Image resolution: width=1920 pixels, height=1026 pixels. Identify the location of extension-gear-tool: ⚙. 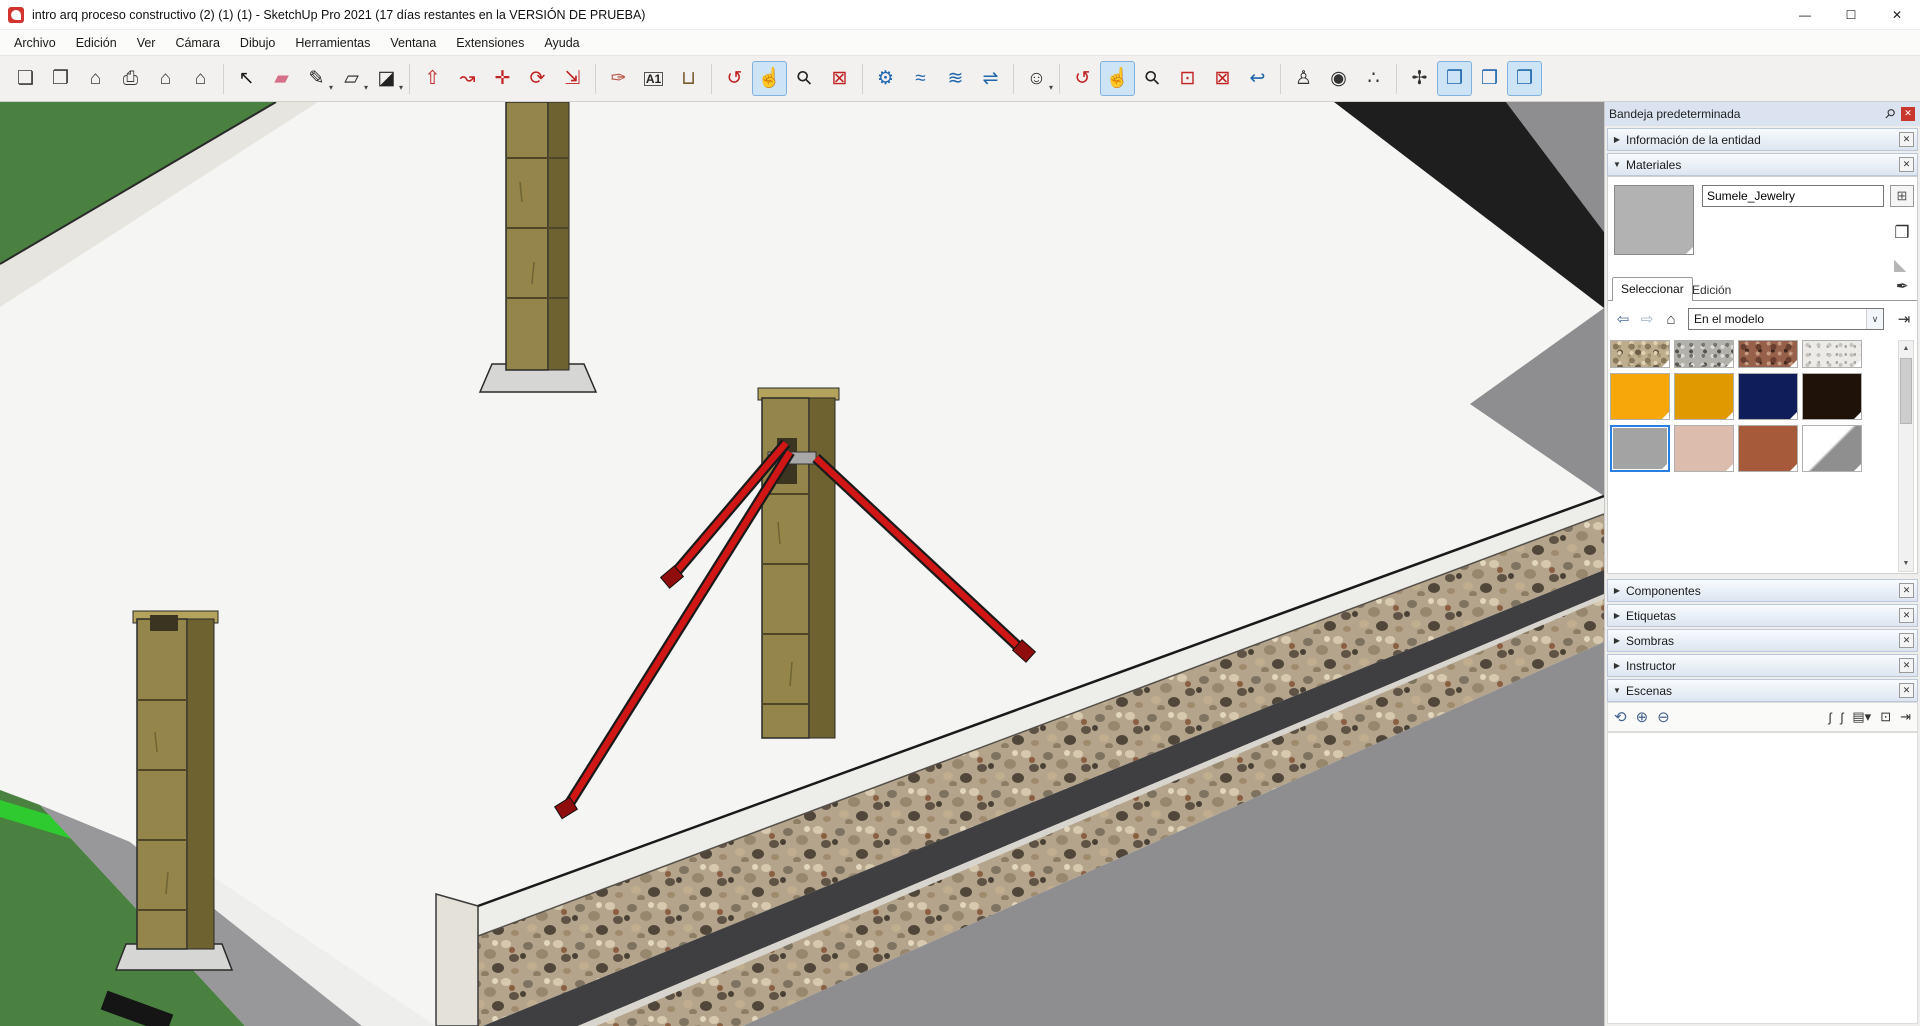
(885, 78).